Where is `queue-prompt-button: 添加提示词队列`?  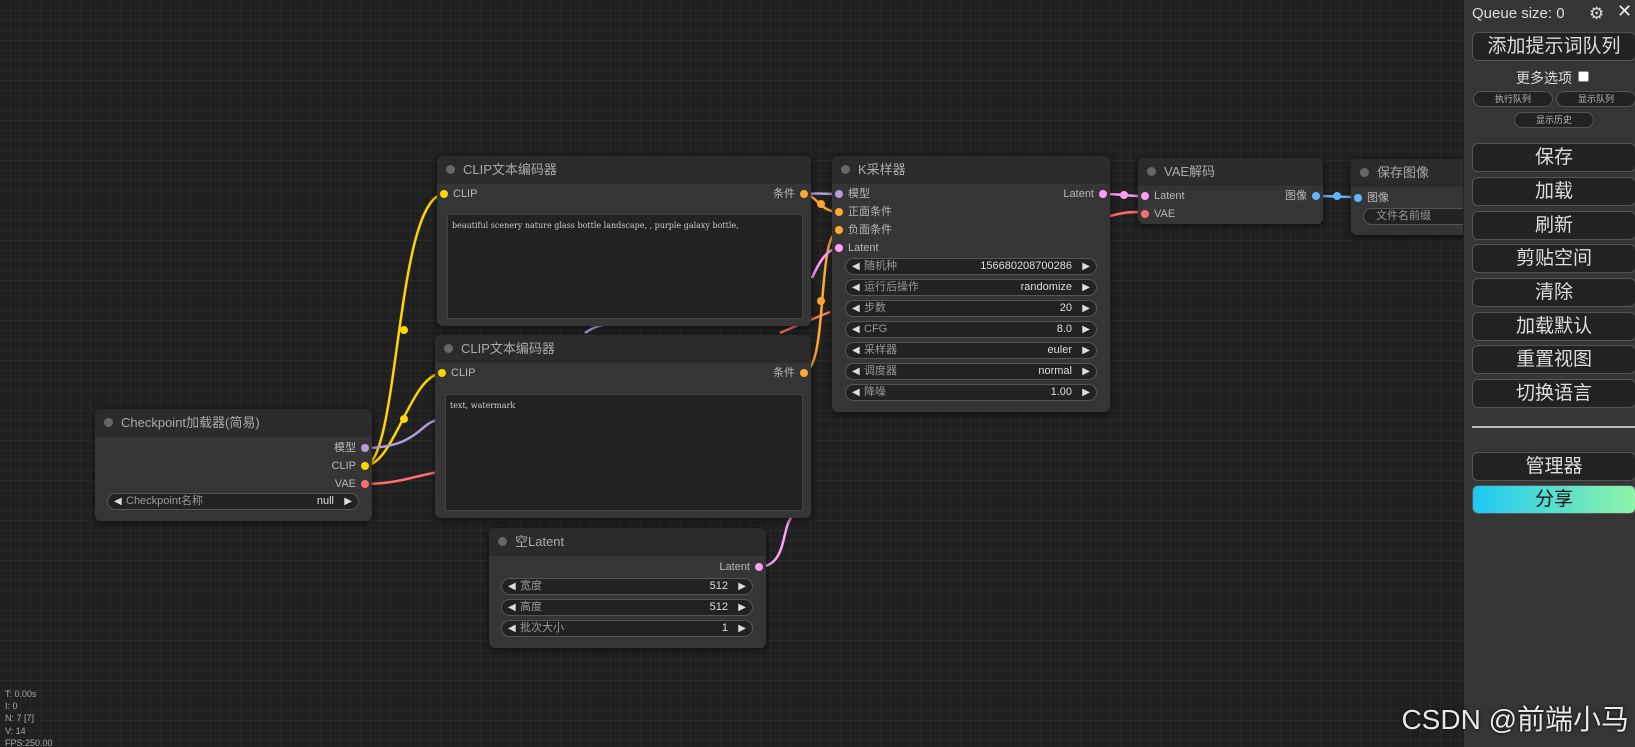
queue-prompt-button: 添加提示词队列 is located at coordinates (1553, 46).